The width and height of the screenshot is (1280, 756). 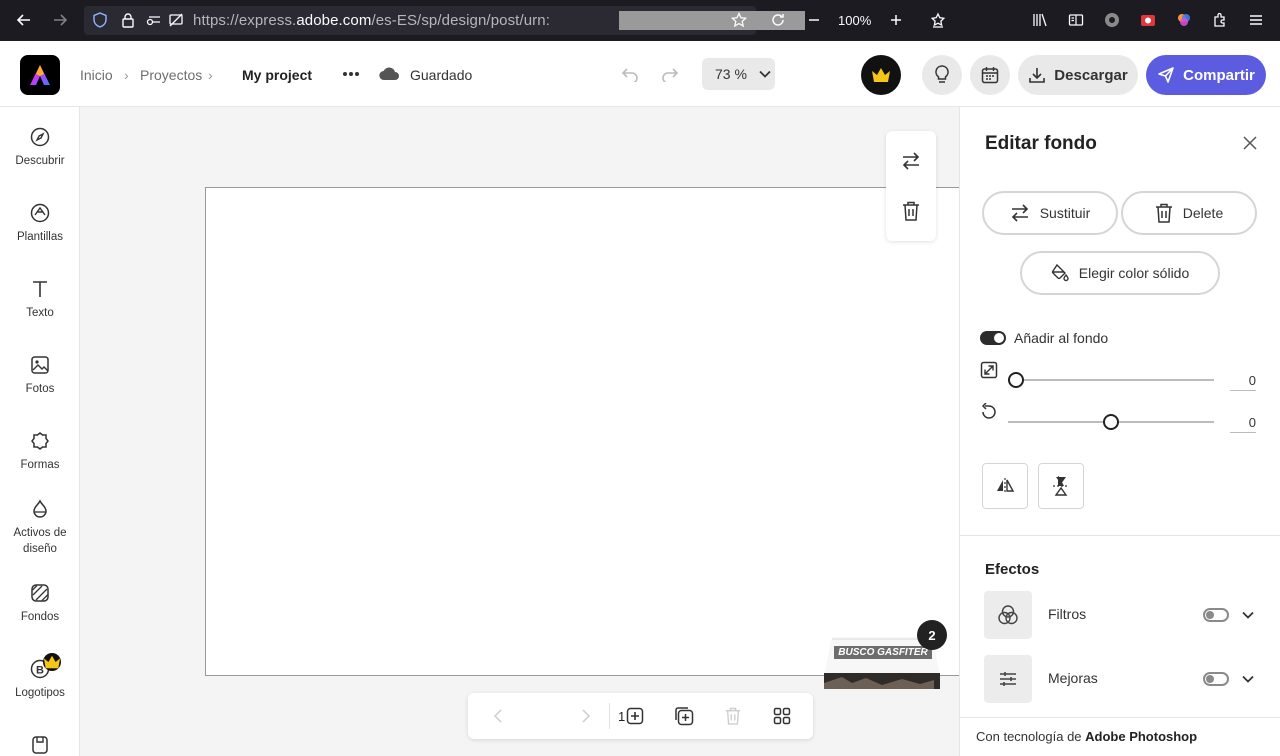 What do you see at coordinates (932, 635) in the screenshot?
I see `thumbnail-count-badge: 2` at bounding box center [932, 635].